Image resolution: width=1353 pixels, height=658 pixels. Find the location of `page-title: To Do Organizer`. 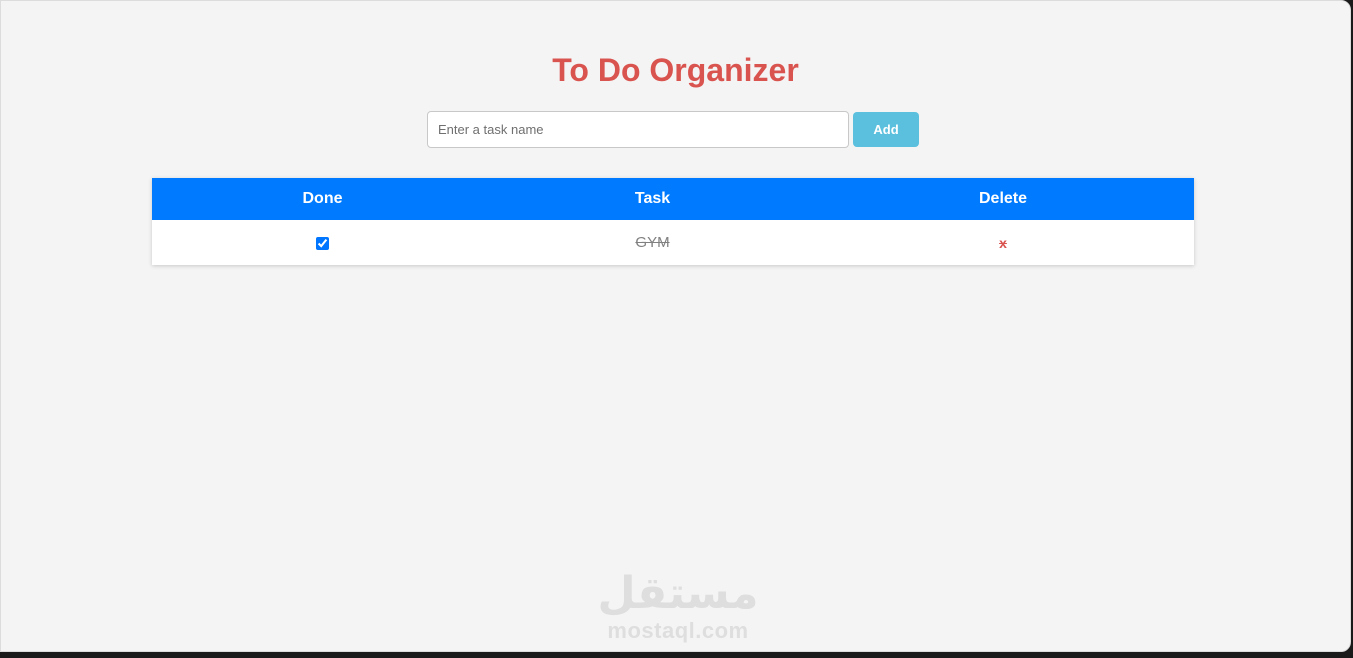

page-title: To Do Organizer is located at coordinates (675, 70).